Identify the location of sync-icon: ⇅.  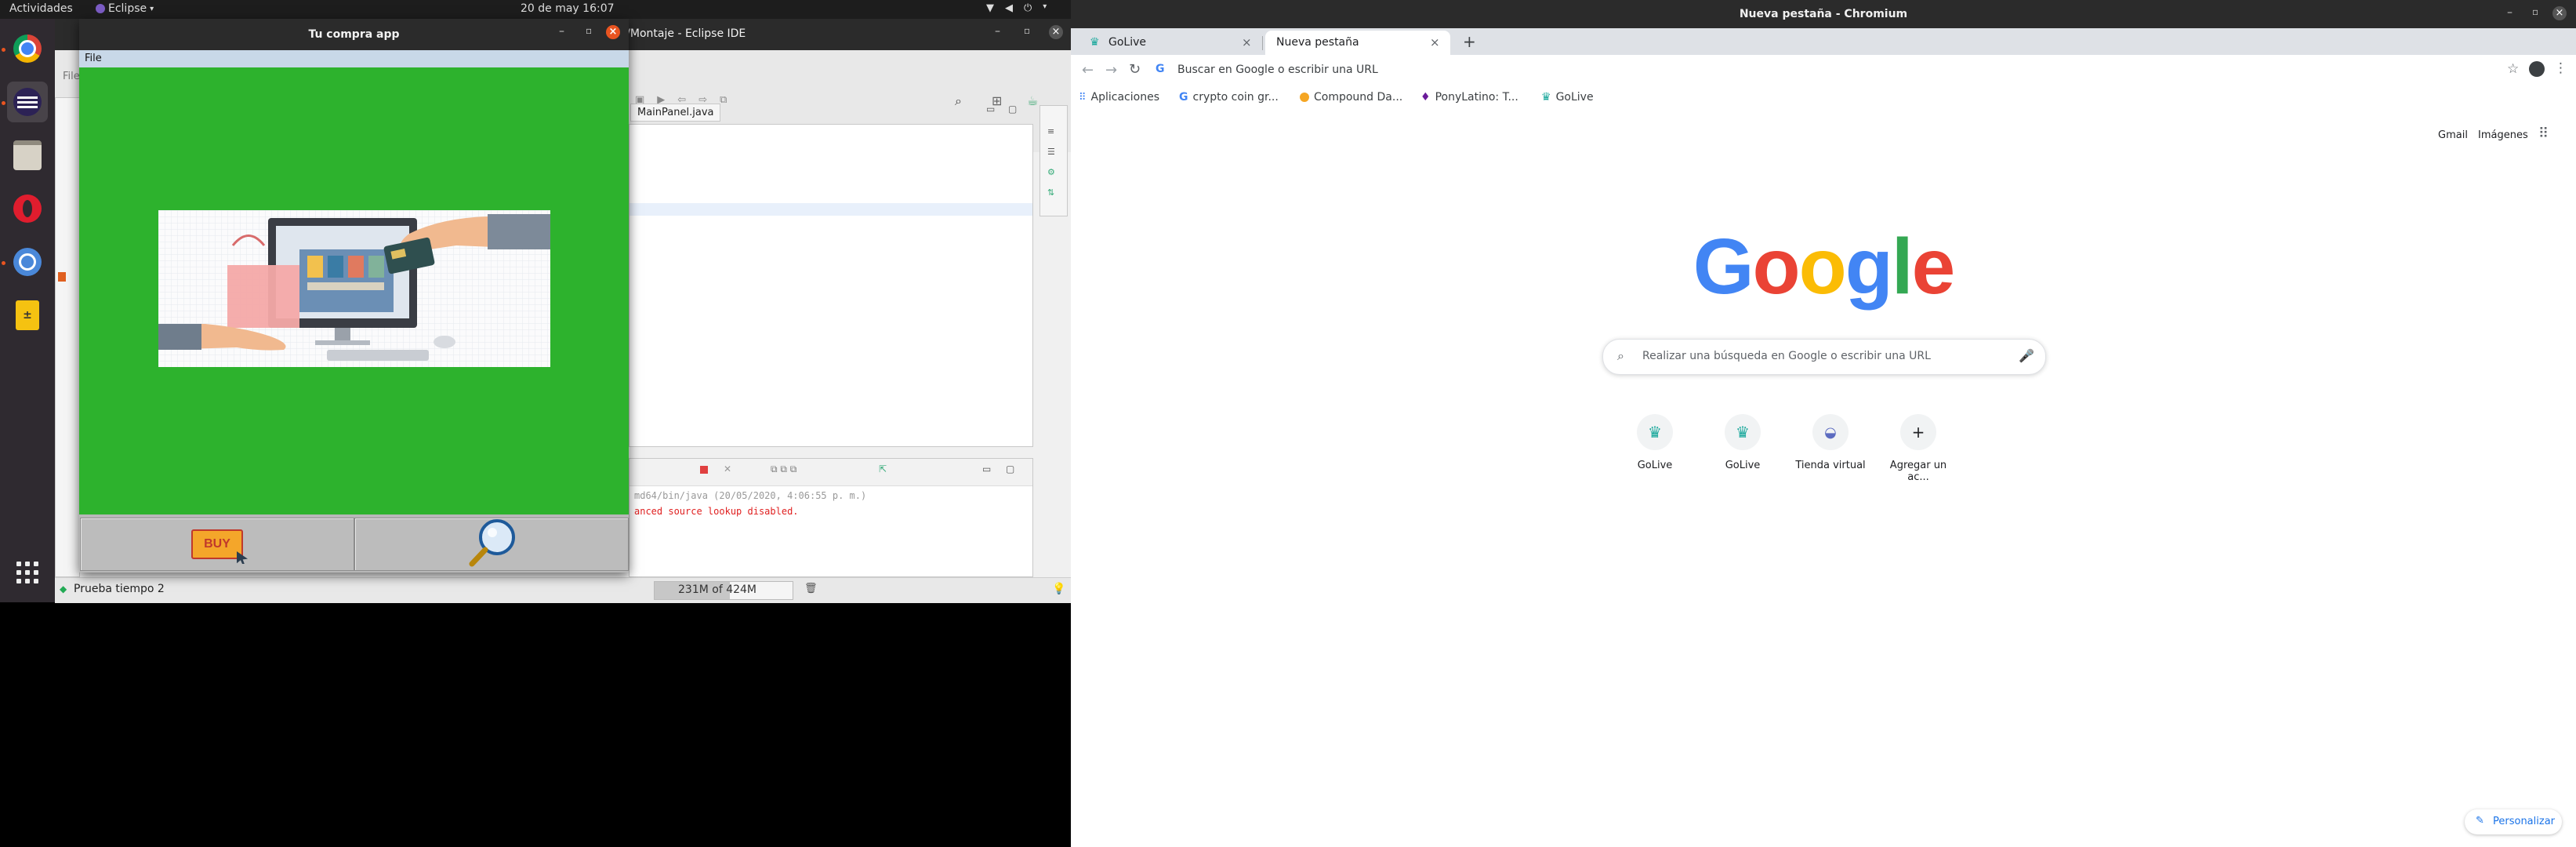
(1051, 192).